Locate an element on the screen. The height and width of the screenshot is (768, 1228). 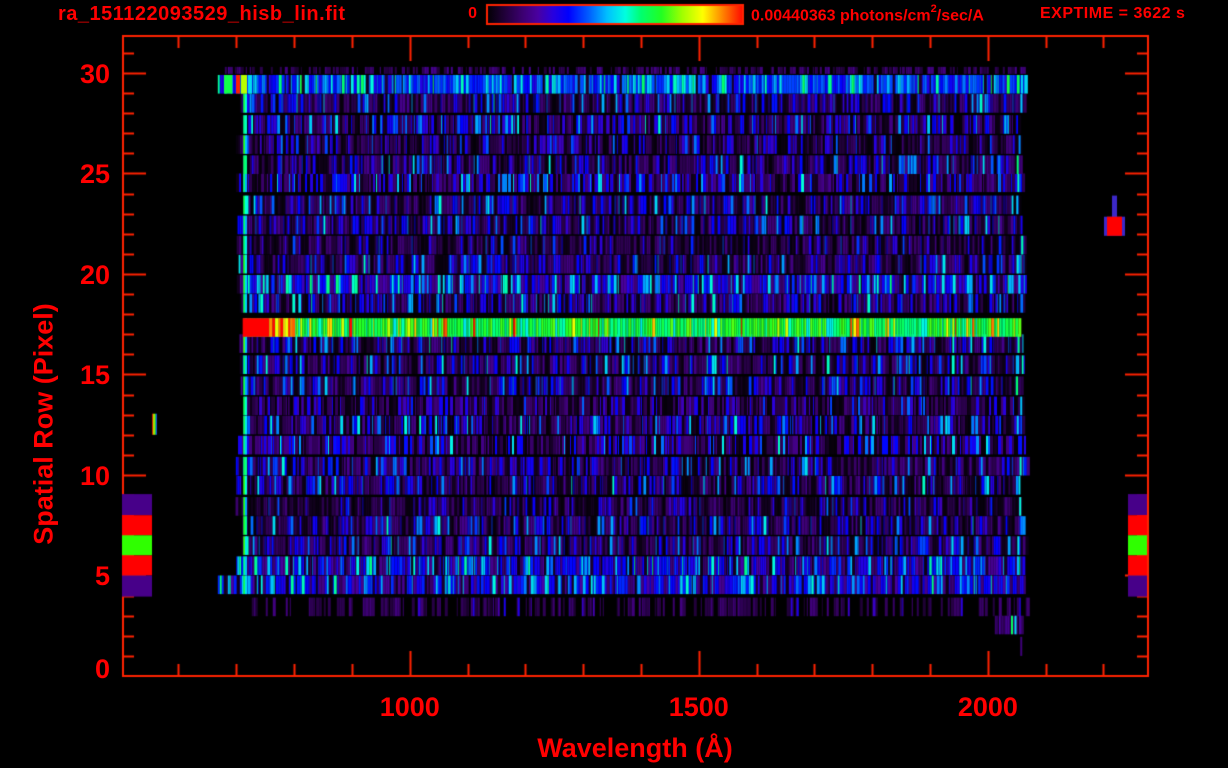
x-tick-label: 2000 is located at coordinates (987, 707).